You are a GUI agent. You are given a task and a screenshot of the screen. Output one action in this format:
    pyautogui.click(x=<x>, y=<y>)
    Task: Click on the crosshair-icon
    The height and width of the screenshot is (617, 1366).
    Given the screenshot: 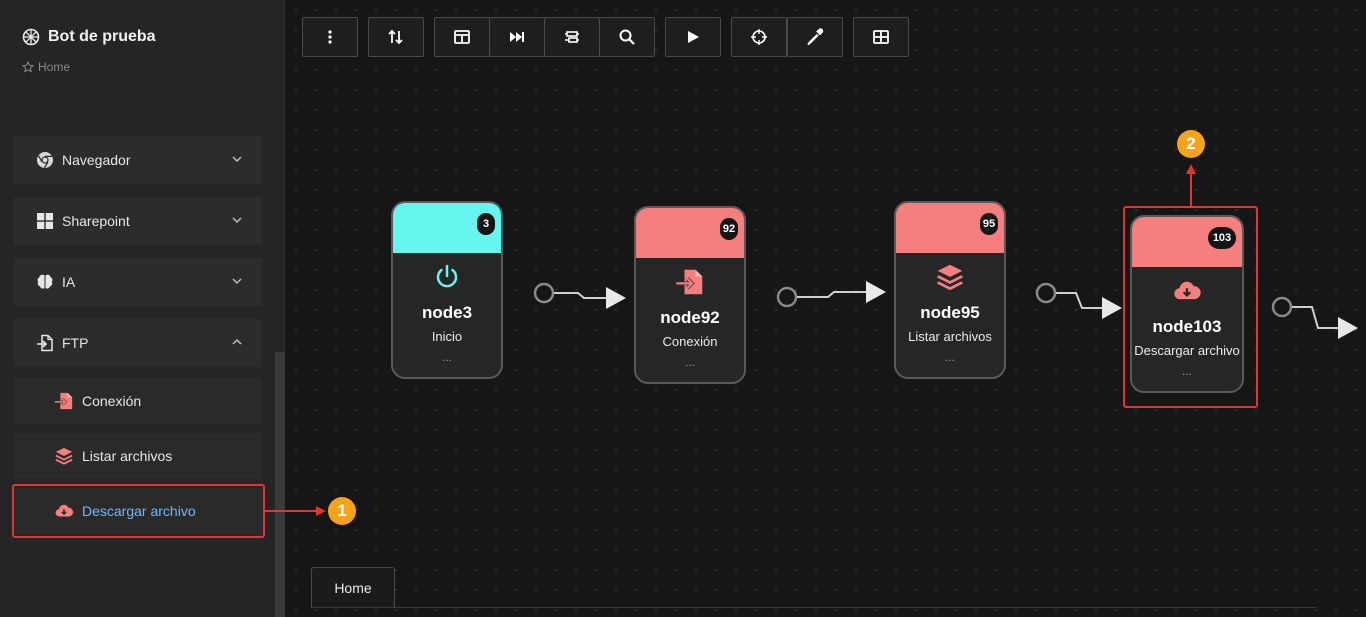 What is the action you would take?
    pyautogui.click(x=759, y=37)
    